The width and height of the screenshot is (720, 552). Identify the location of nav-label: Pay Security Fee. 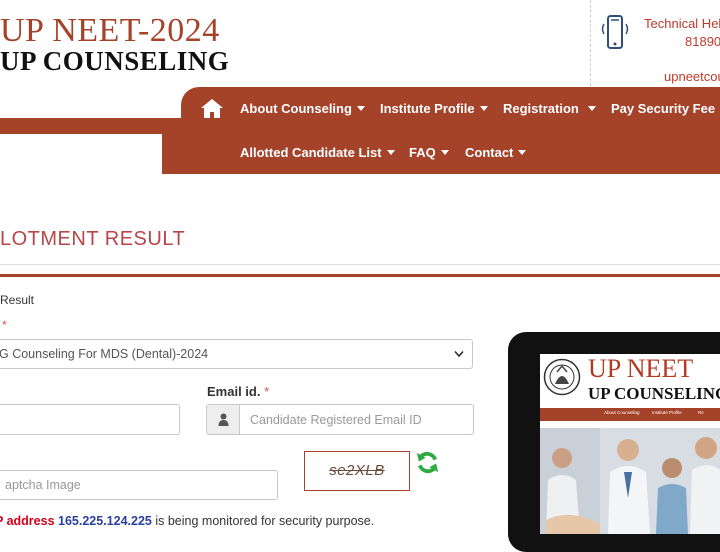
(663, 108).